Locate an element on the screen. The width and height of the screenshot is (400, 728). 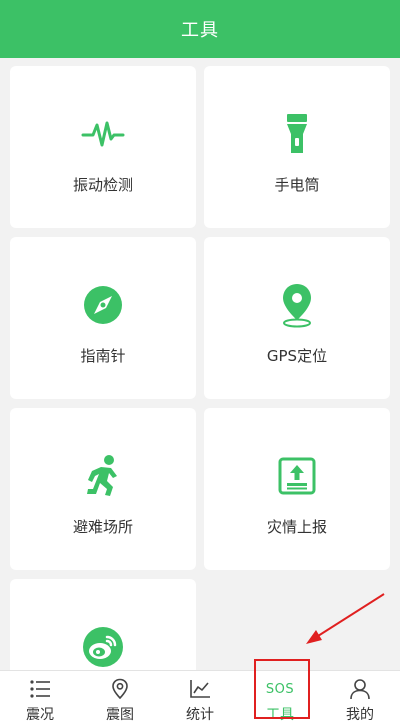
tab-quake-map: 震图 is located at coordinates (120, 699).